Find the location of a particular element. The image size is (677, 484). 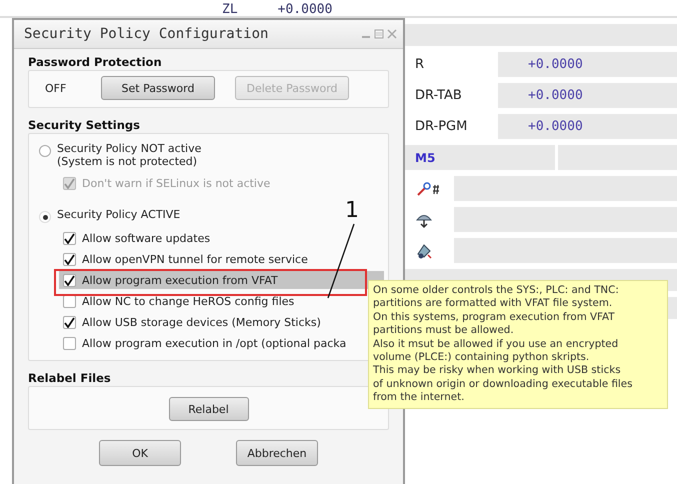

axis-label: ZL is located at coordinates (230, 9).